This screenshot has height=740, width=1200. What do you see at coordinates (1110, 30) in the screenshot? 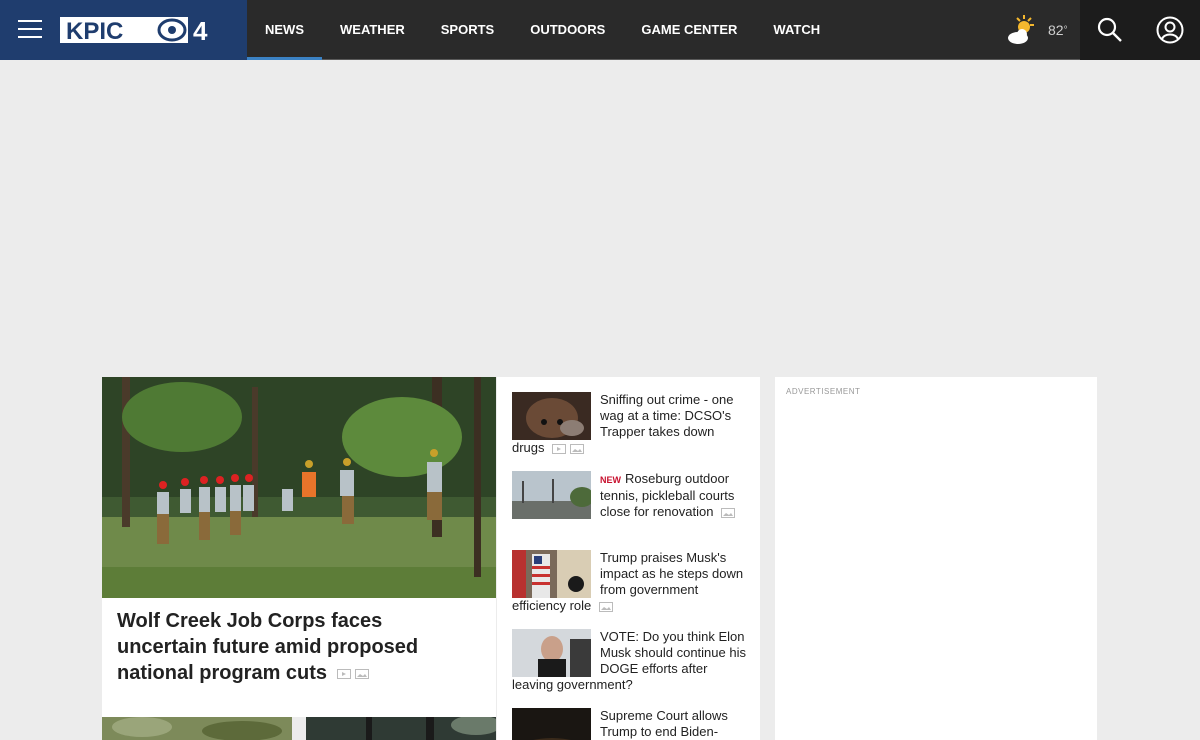
I see `search-icon` at bounding box center [1110, 30].